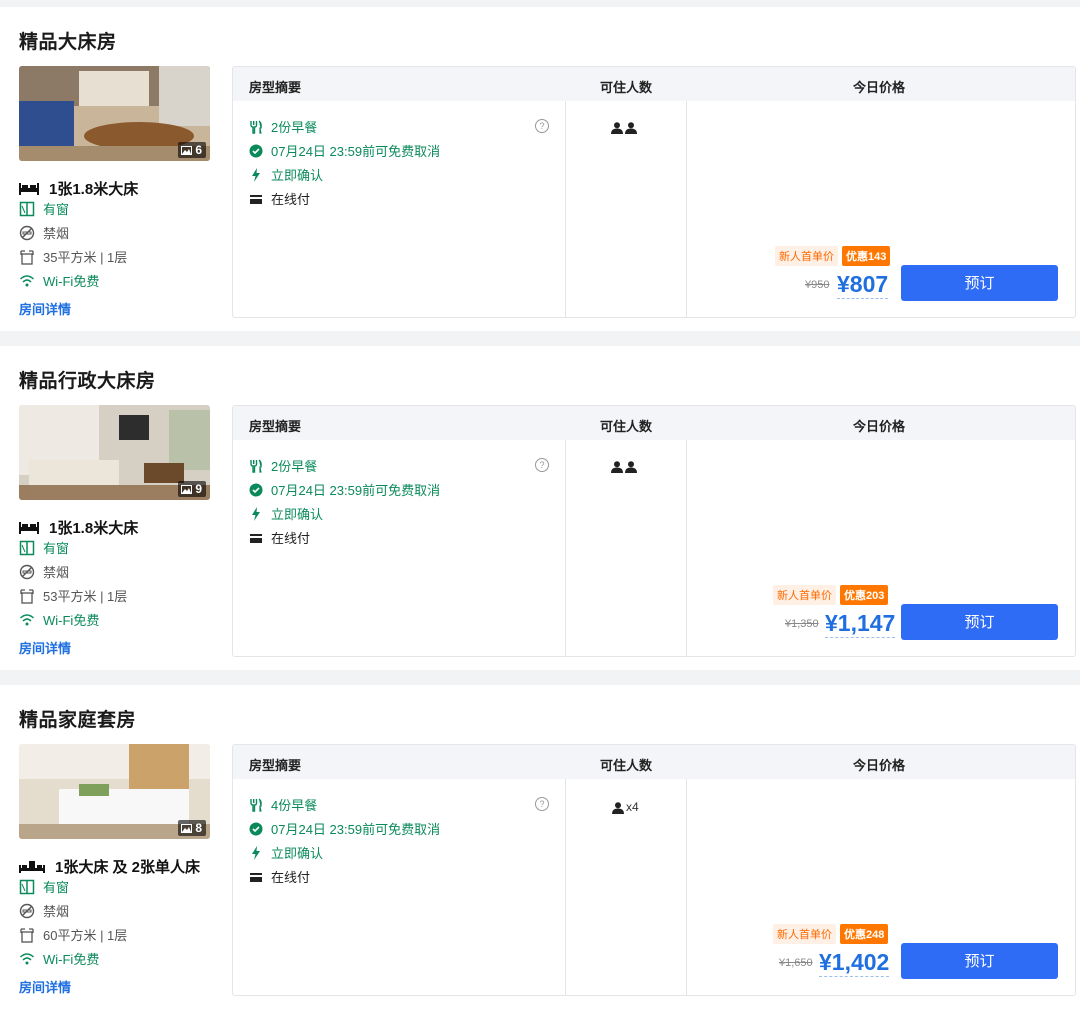 The image size is (1080, 1009). Describe the element at coordinates (860, 623) in the screenshot. I see `current-price: ¥1,147` at that location.